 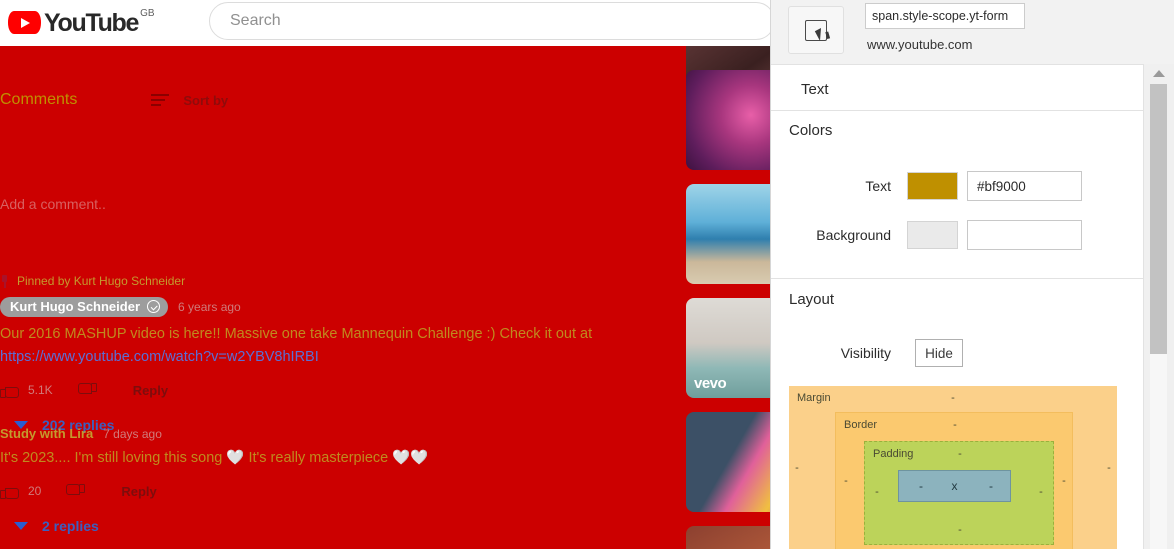 I want to click on text-color-input: #bf9000, so click(x=1024, y=186).